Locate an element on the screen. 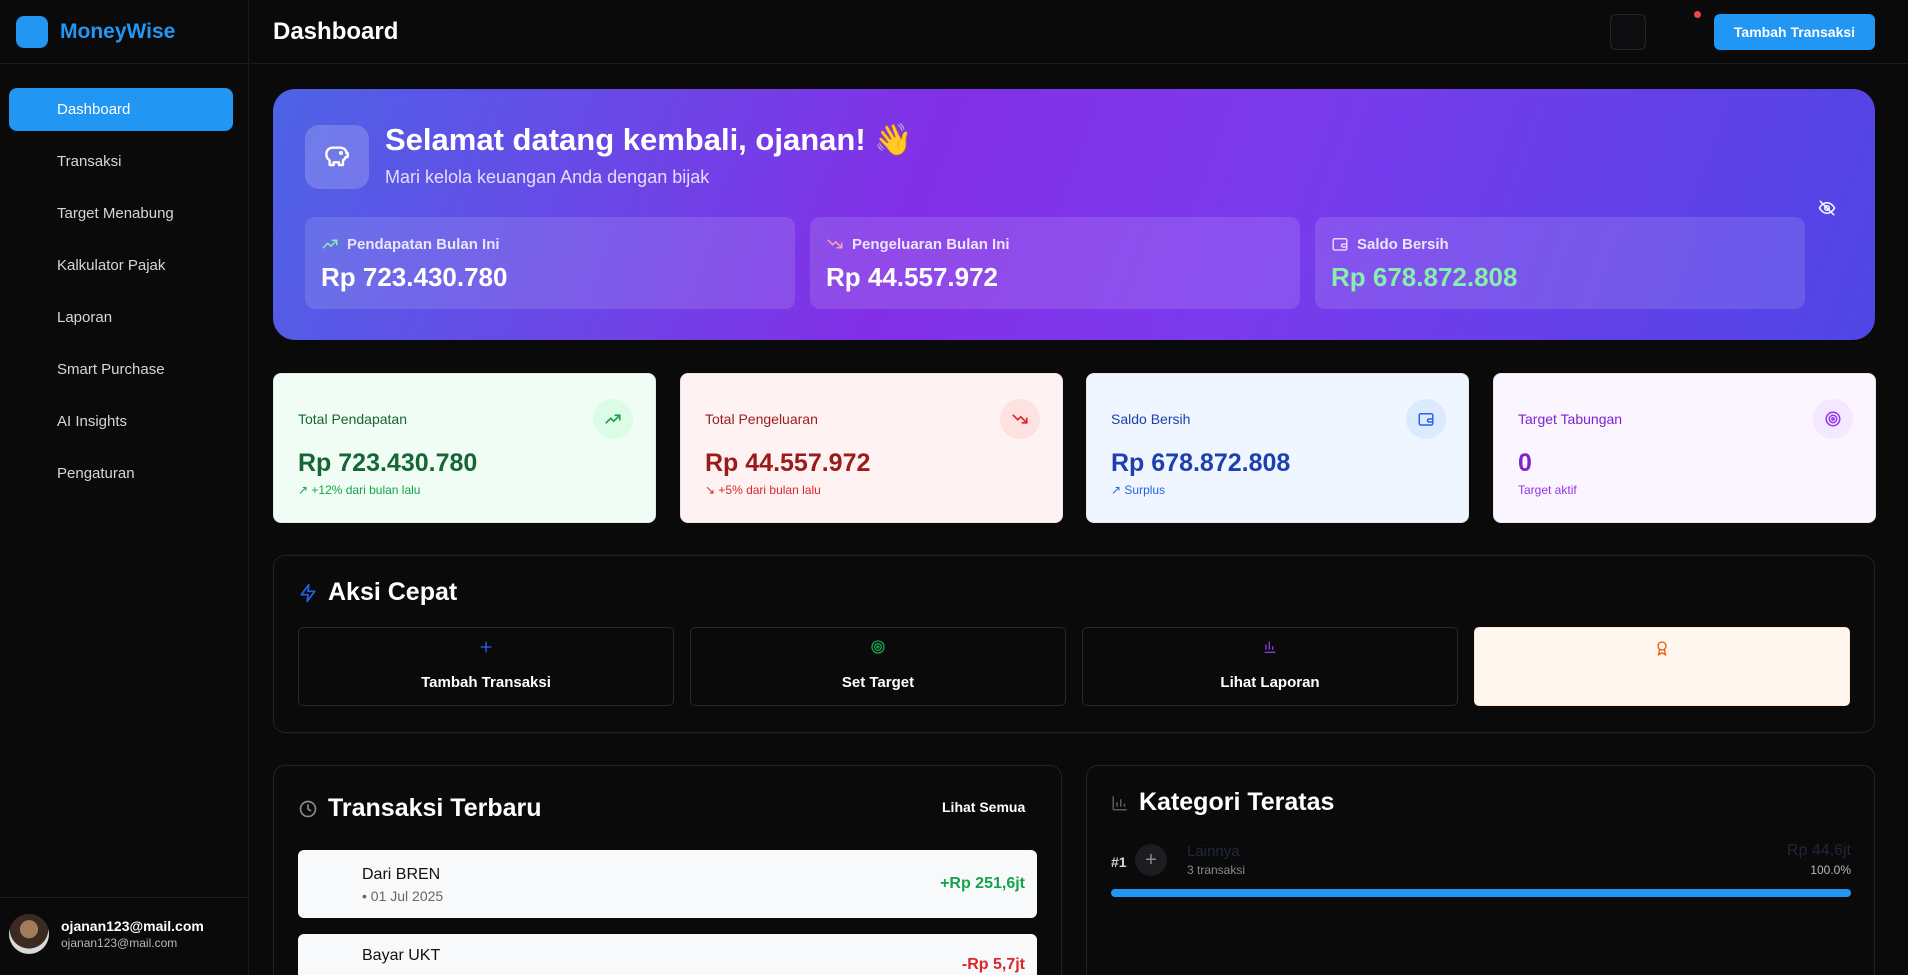  card-net-balance: Saldo Bersih Rp 678.872.808 ↗ Surplus is located at coordinates (1277, 448).